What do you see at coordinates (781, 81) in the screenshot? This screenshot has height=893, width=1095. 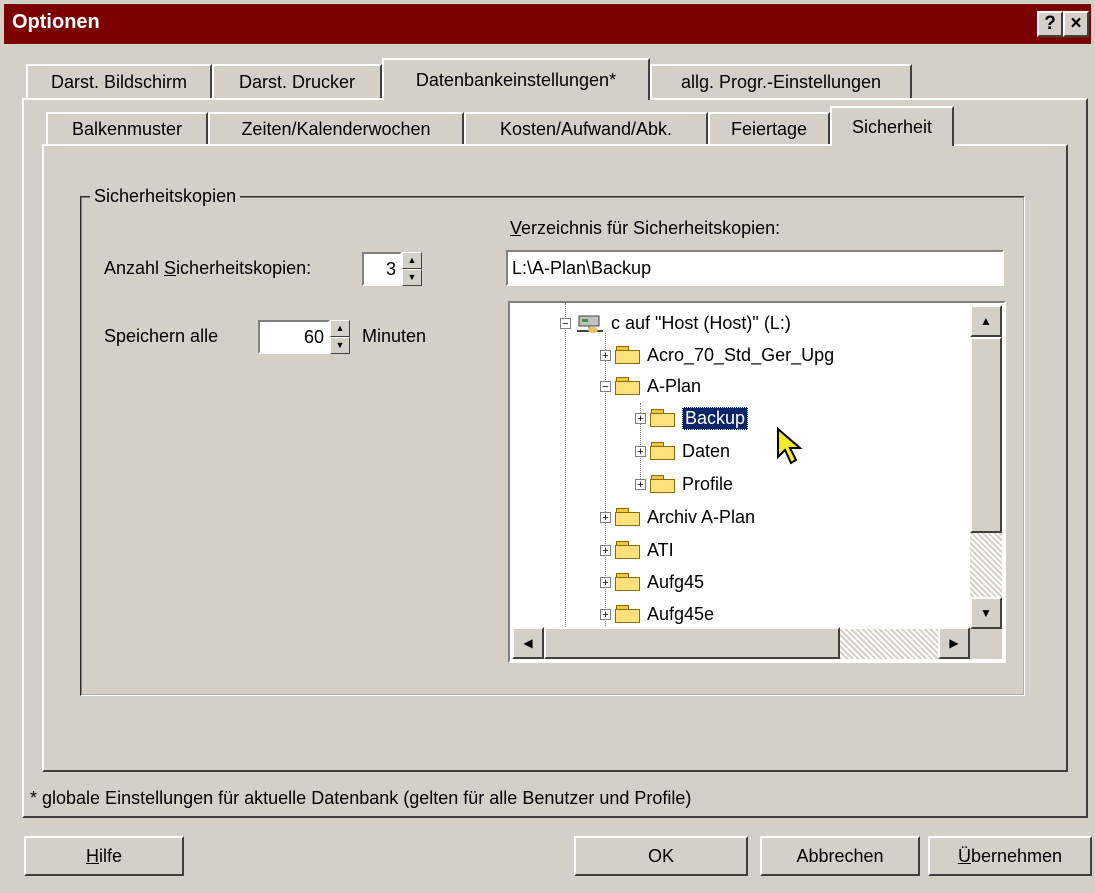 I see `tab-allg-progr-einstellungen: allg. Progr.-Einstellungen` at bounding box center [781, 81].